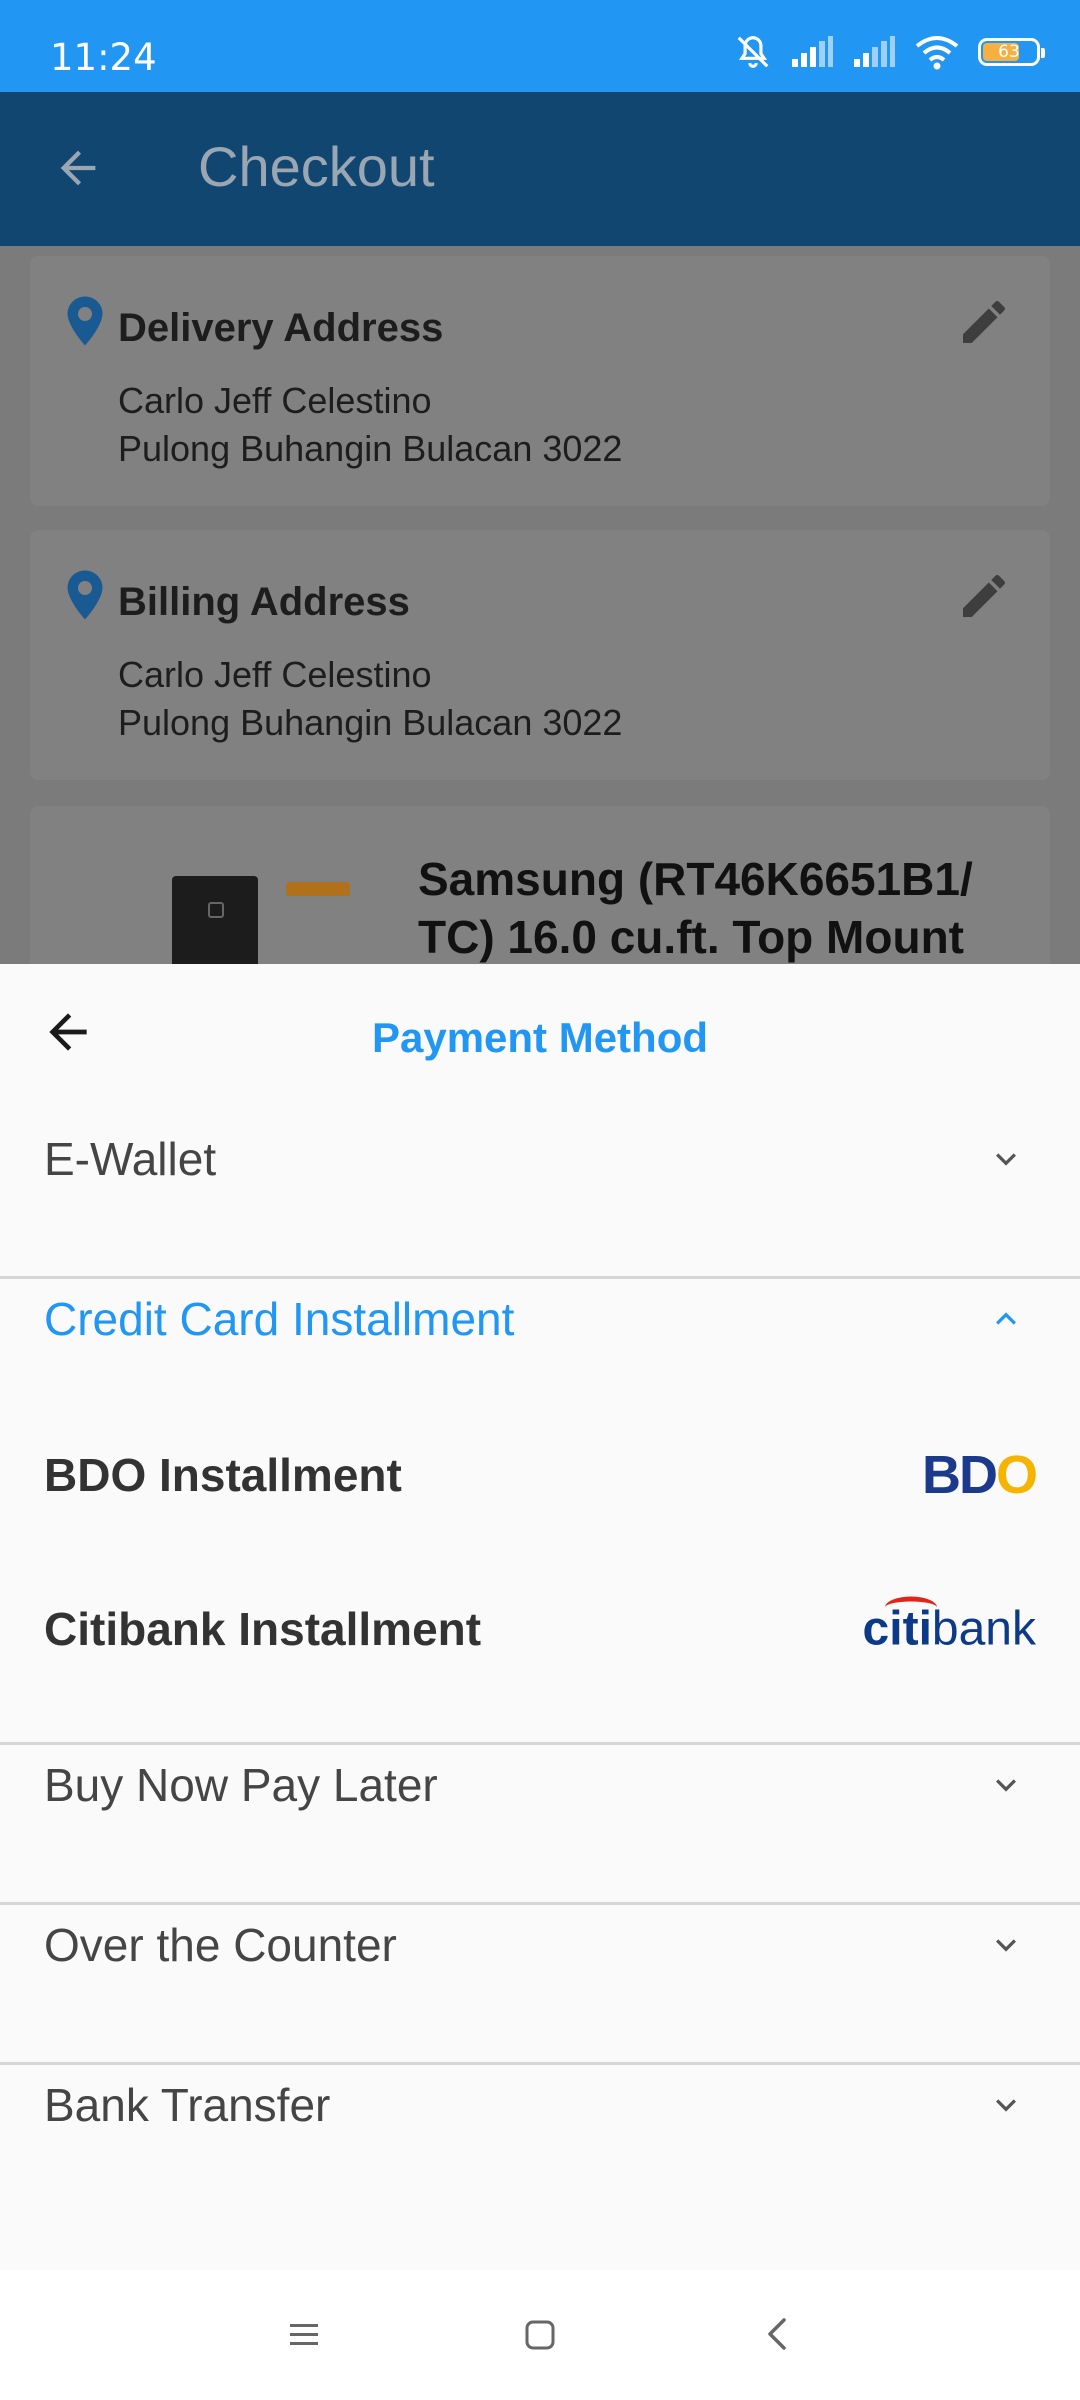  What do you see at coordinates (370, 722) in the screenshot?
I see `billing-address-line: Pulong Buhangin Bulacan 3022` at bounding box center [370, 722].